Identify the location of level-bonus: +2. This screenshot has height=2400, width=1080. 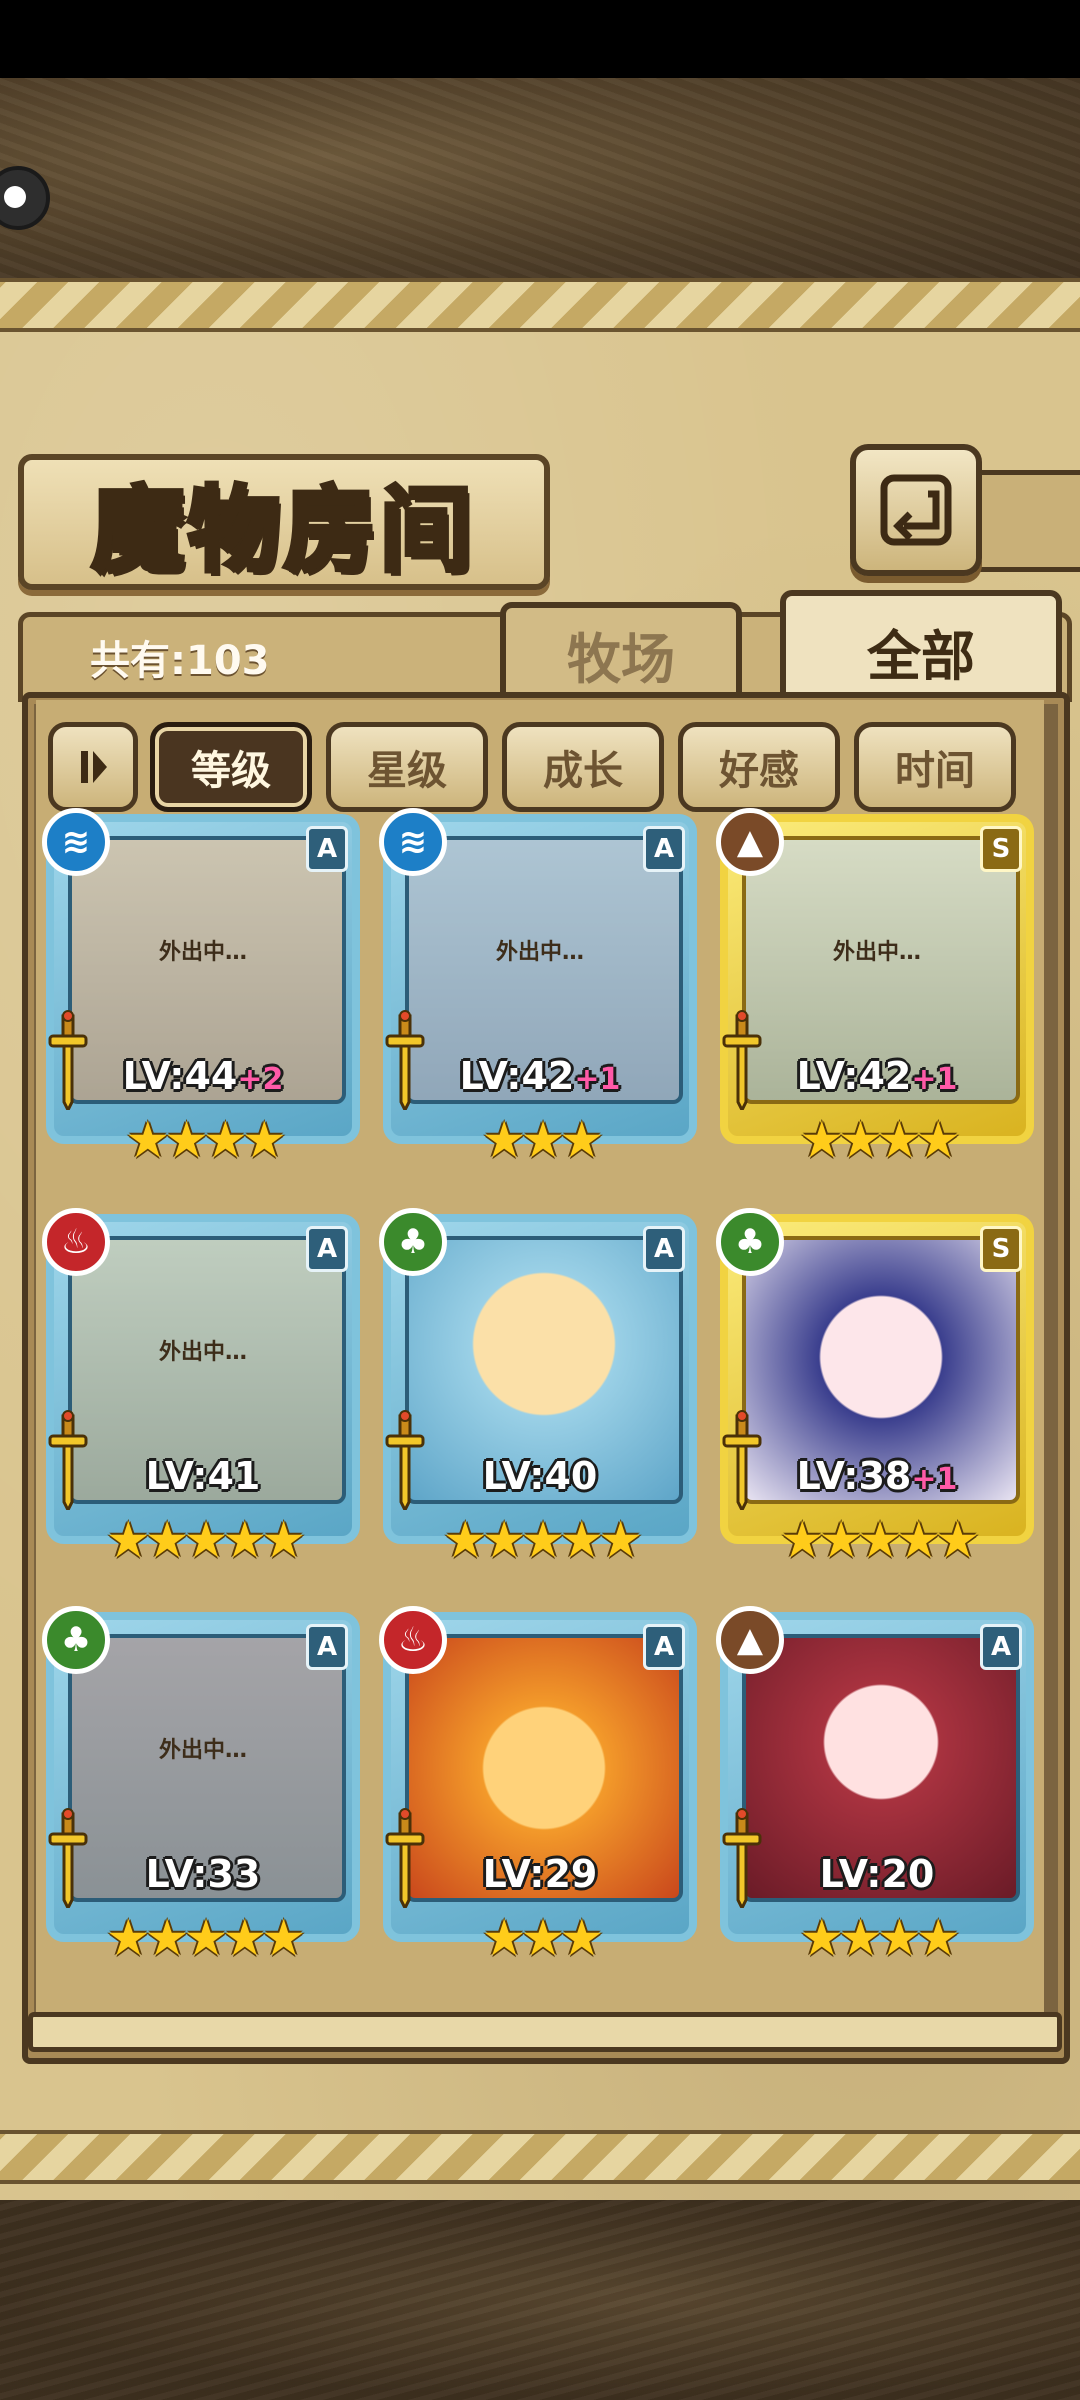
(260, 1079).